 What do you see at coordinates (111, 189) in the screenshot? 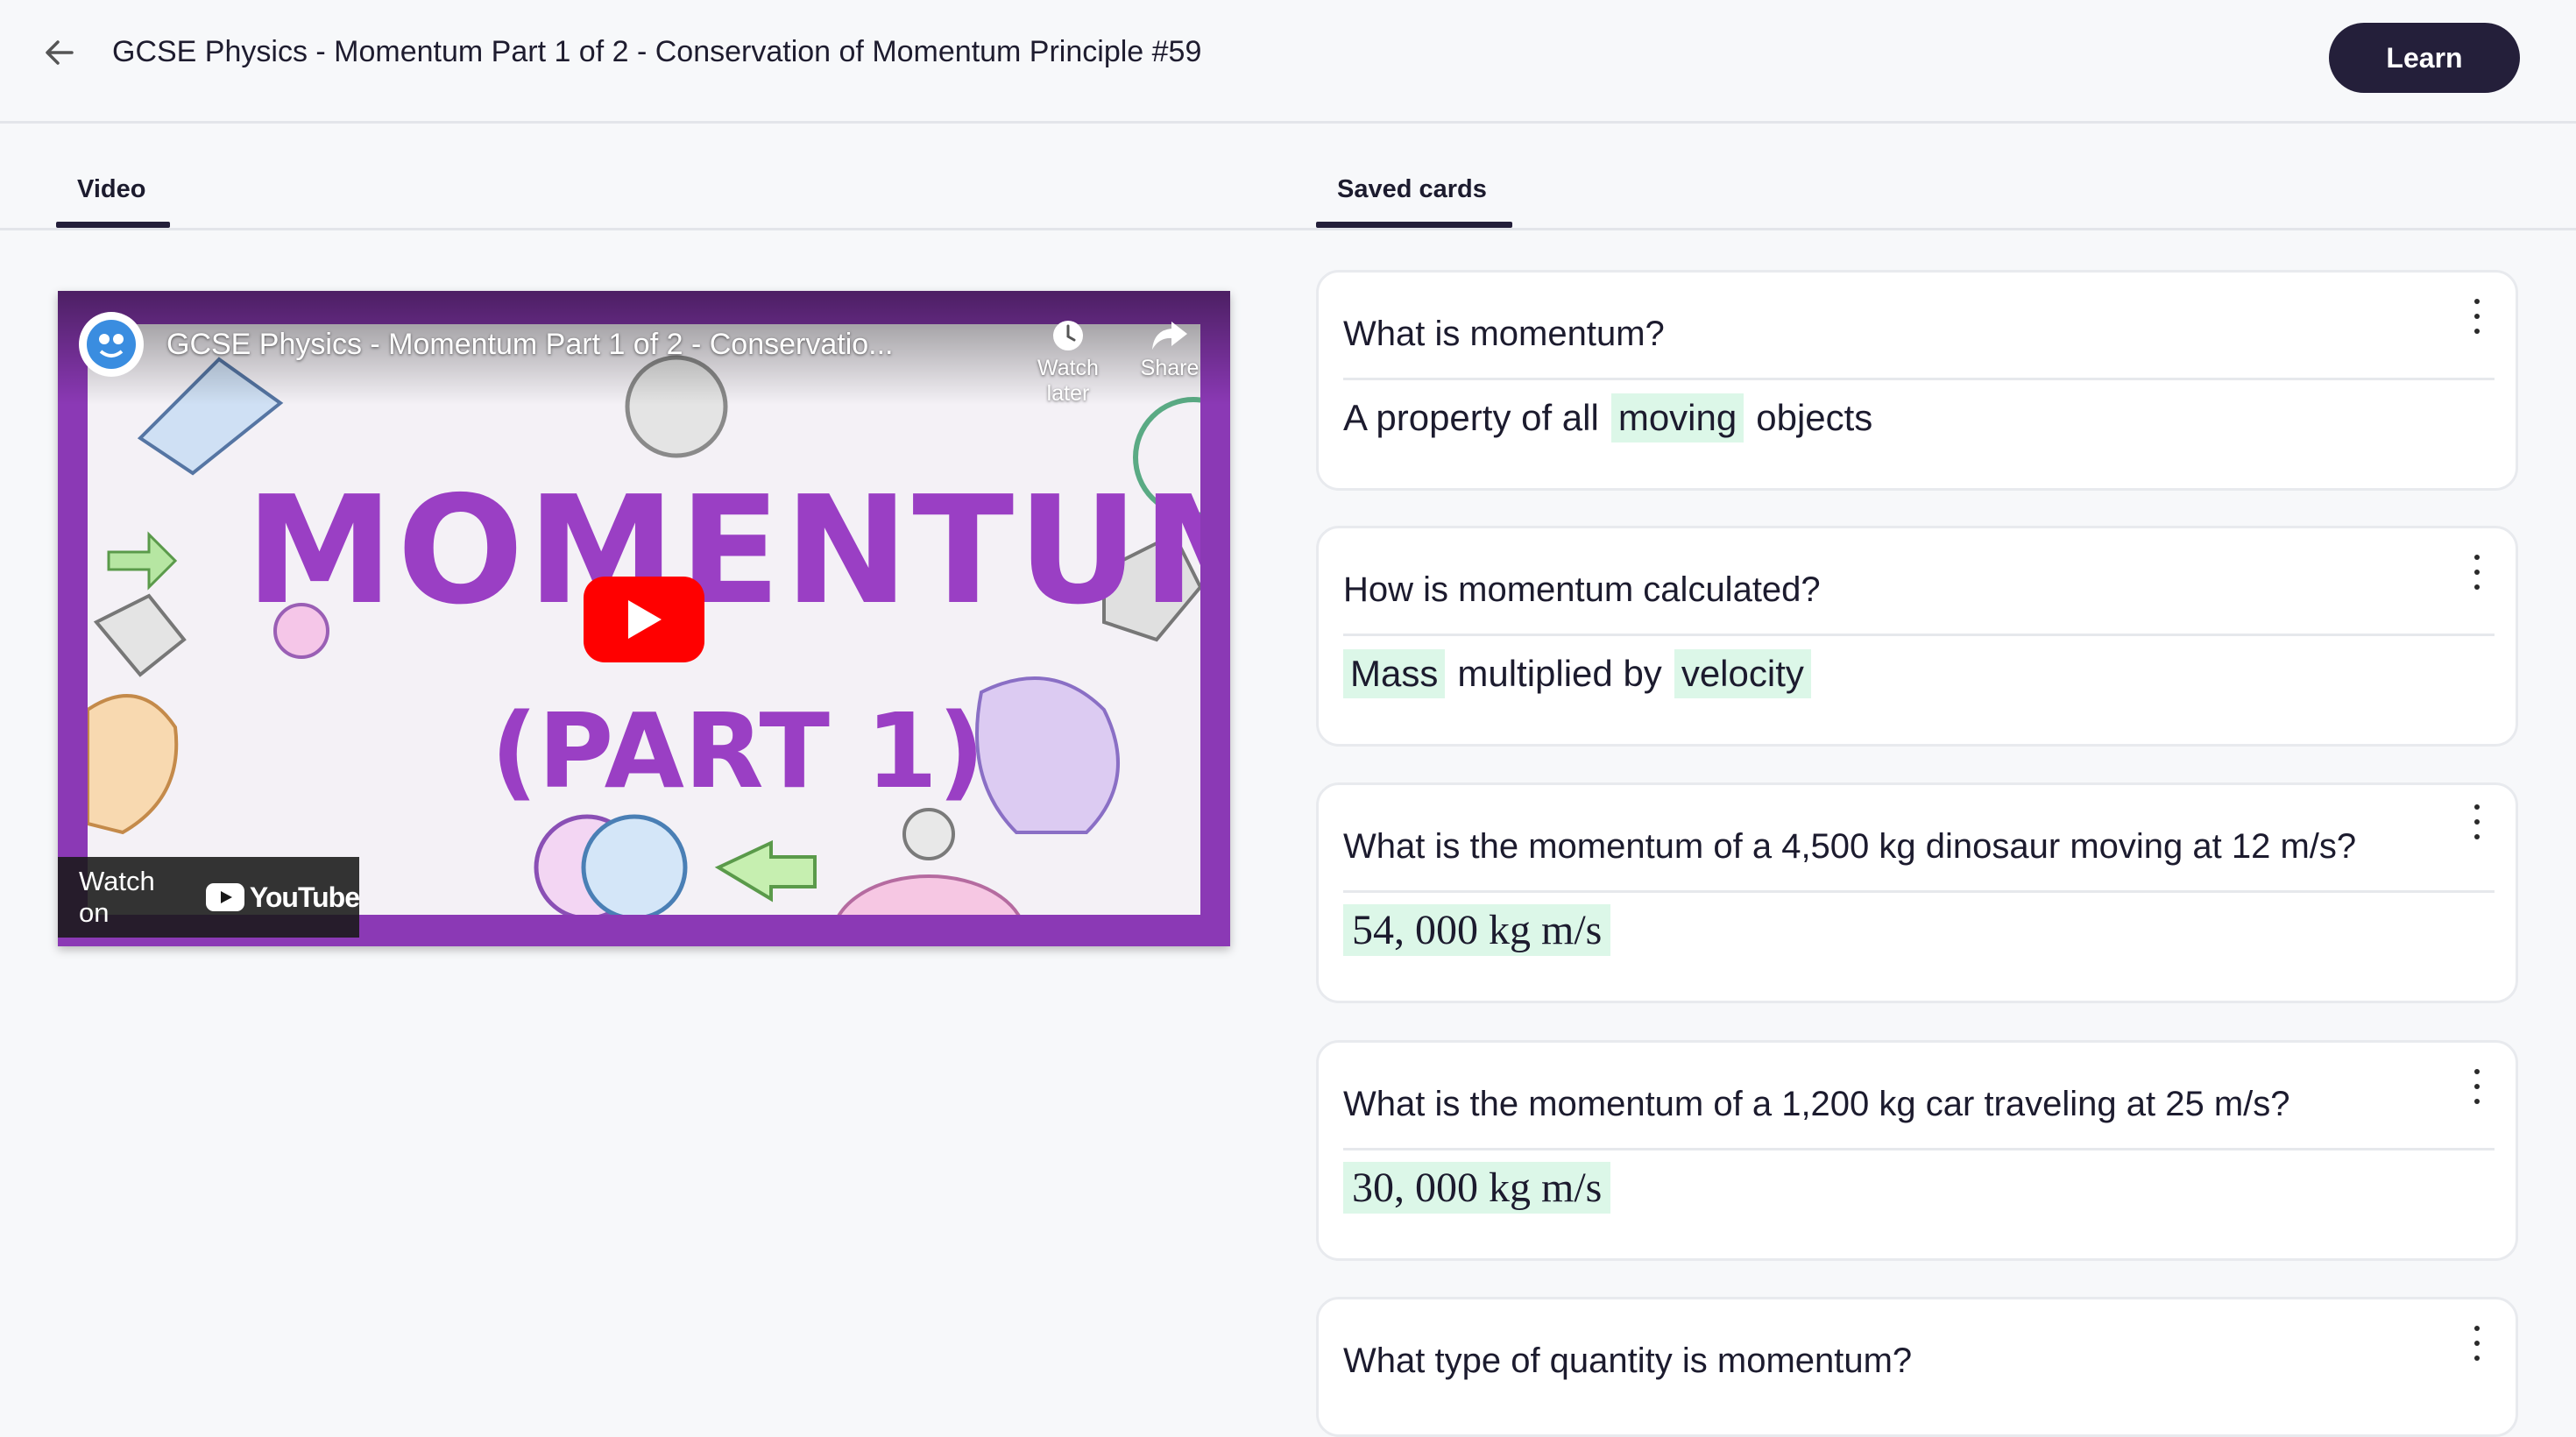
I see `tab-video: Video` at bounding box center [111, 189].